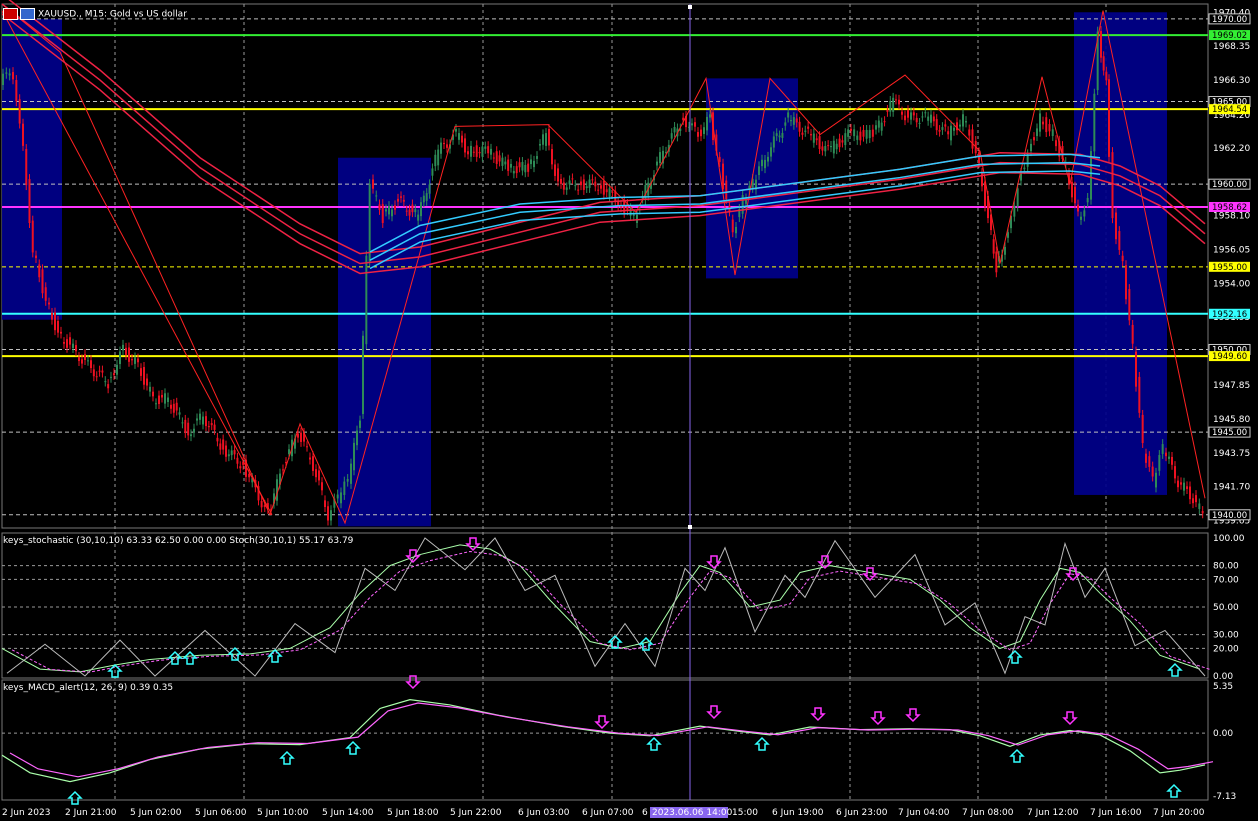 This screenshot has height=821, width=1258. What do you see at coordinates (544, 813) in the screenshot?
I see `time-axis-label: 6 Jun 03:00` at bounding box center [544, 813].